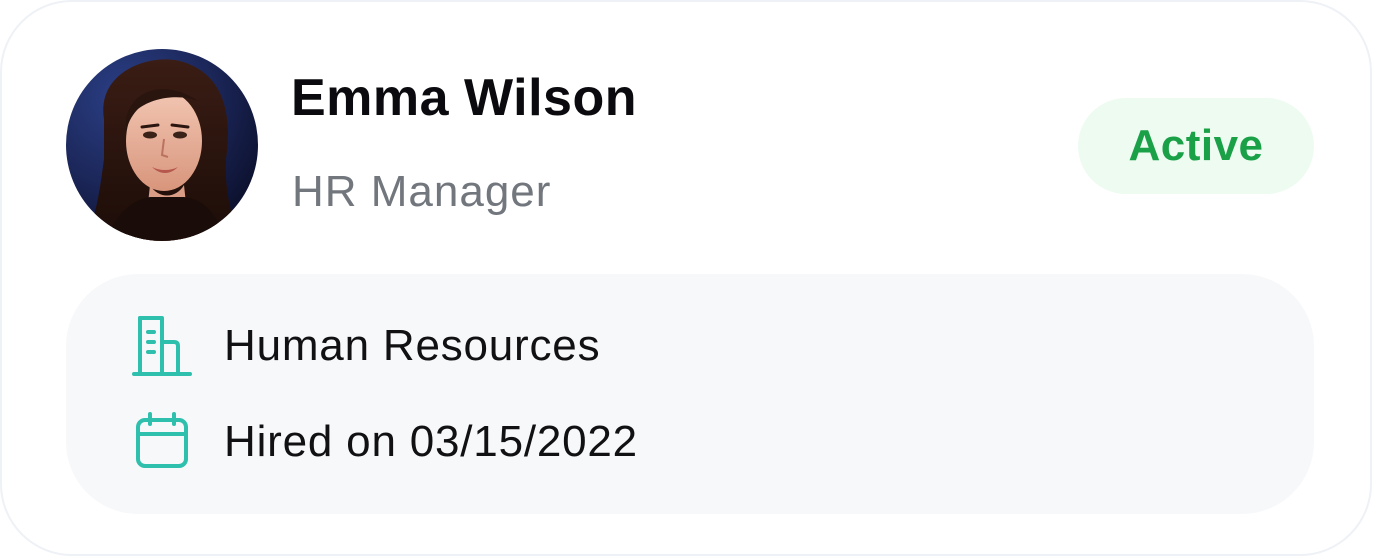  I want to click on employee-role: HR Manager, so click(422, 191).